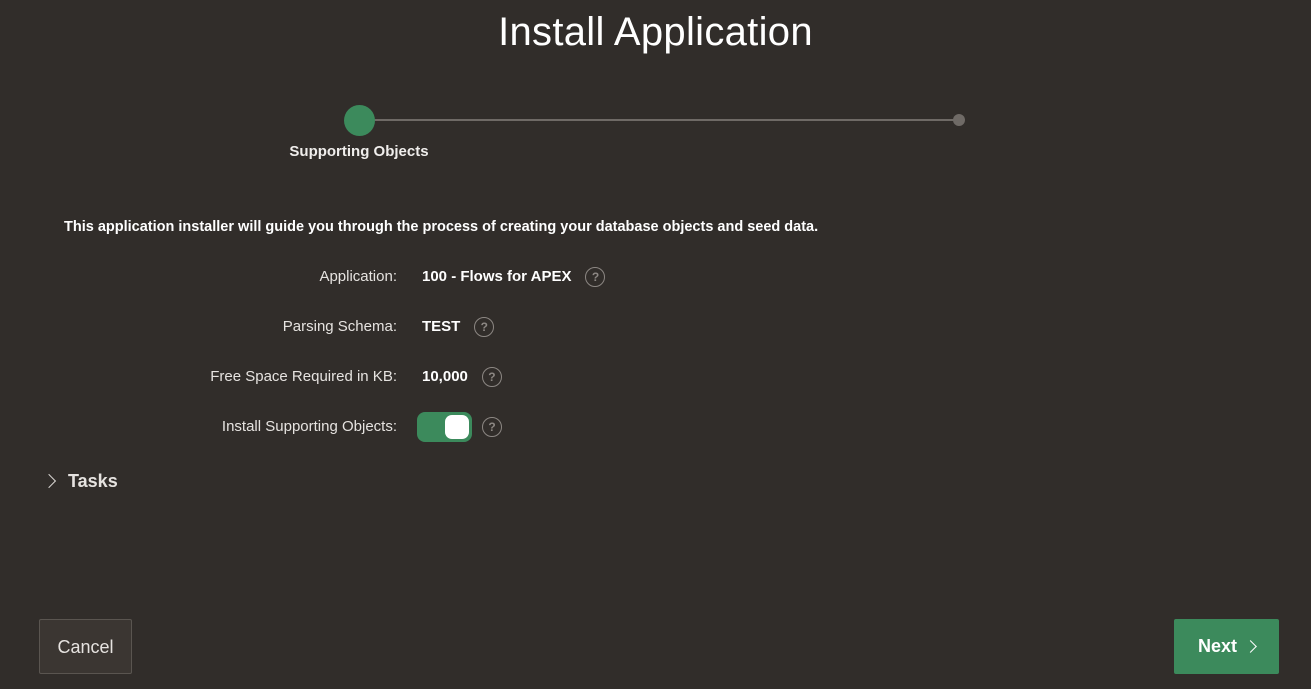  What do you see at coordinates (441, 326) in the screenshot?
I see `parsing-schema-value: TEST` at bounding box center [441, 326].